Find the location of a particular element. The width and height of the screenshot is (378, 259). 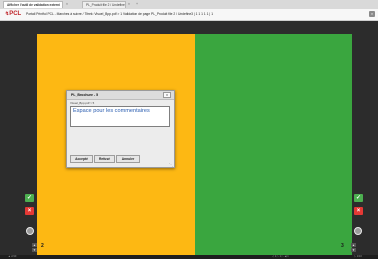

refuse-button: Refusé is located at coordinates (104, 159).